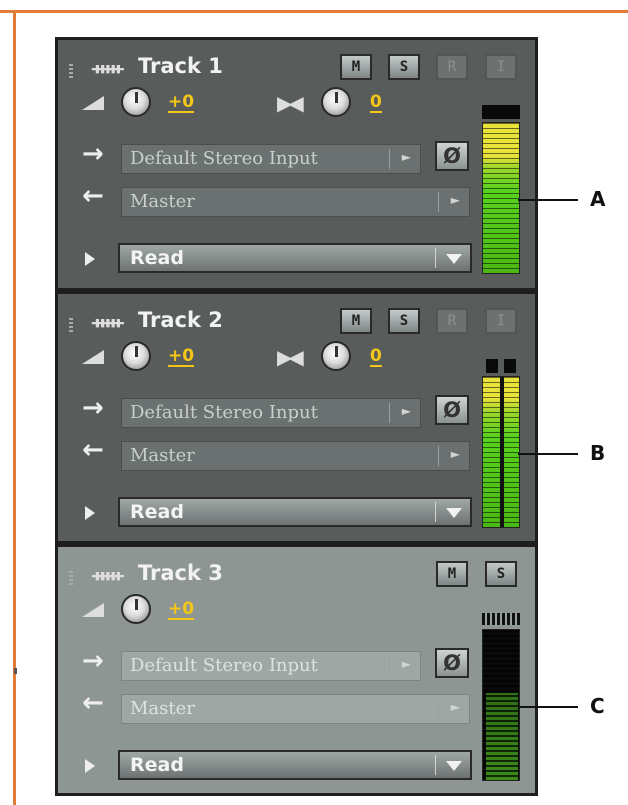  What do you see at coordinates (548, 200) in the screenshot?
I see `callout-line-a` at bounding box center [548, 200].